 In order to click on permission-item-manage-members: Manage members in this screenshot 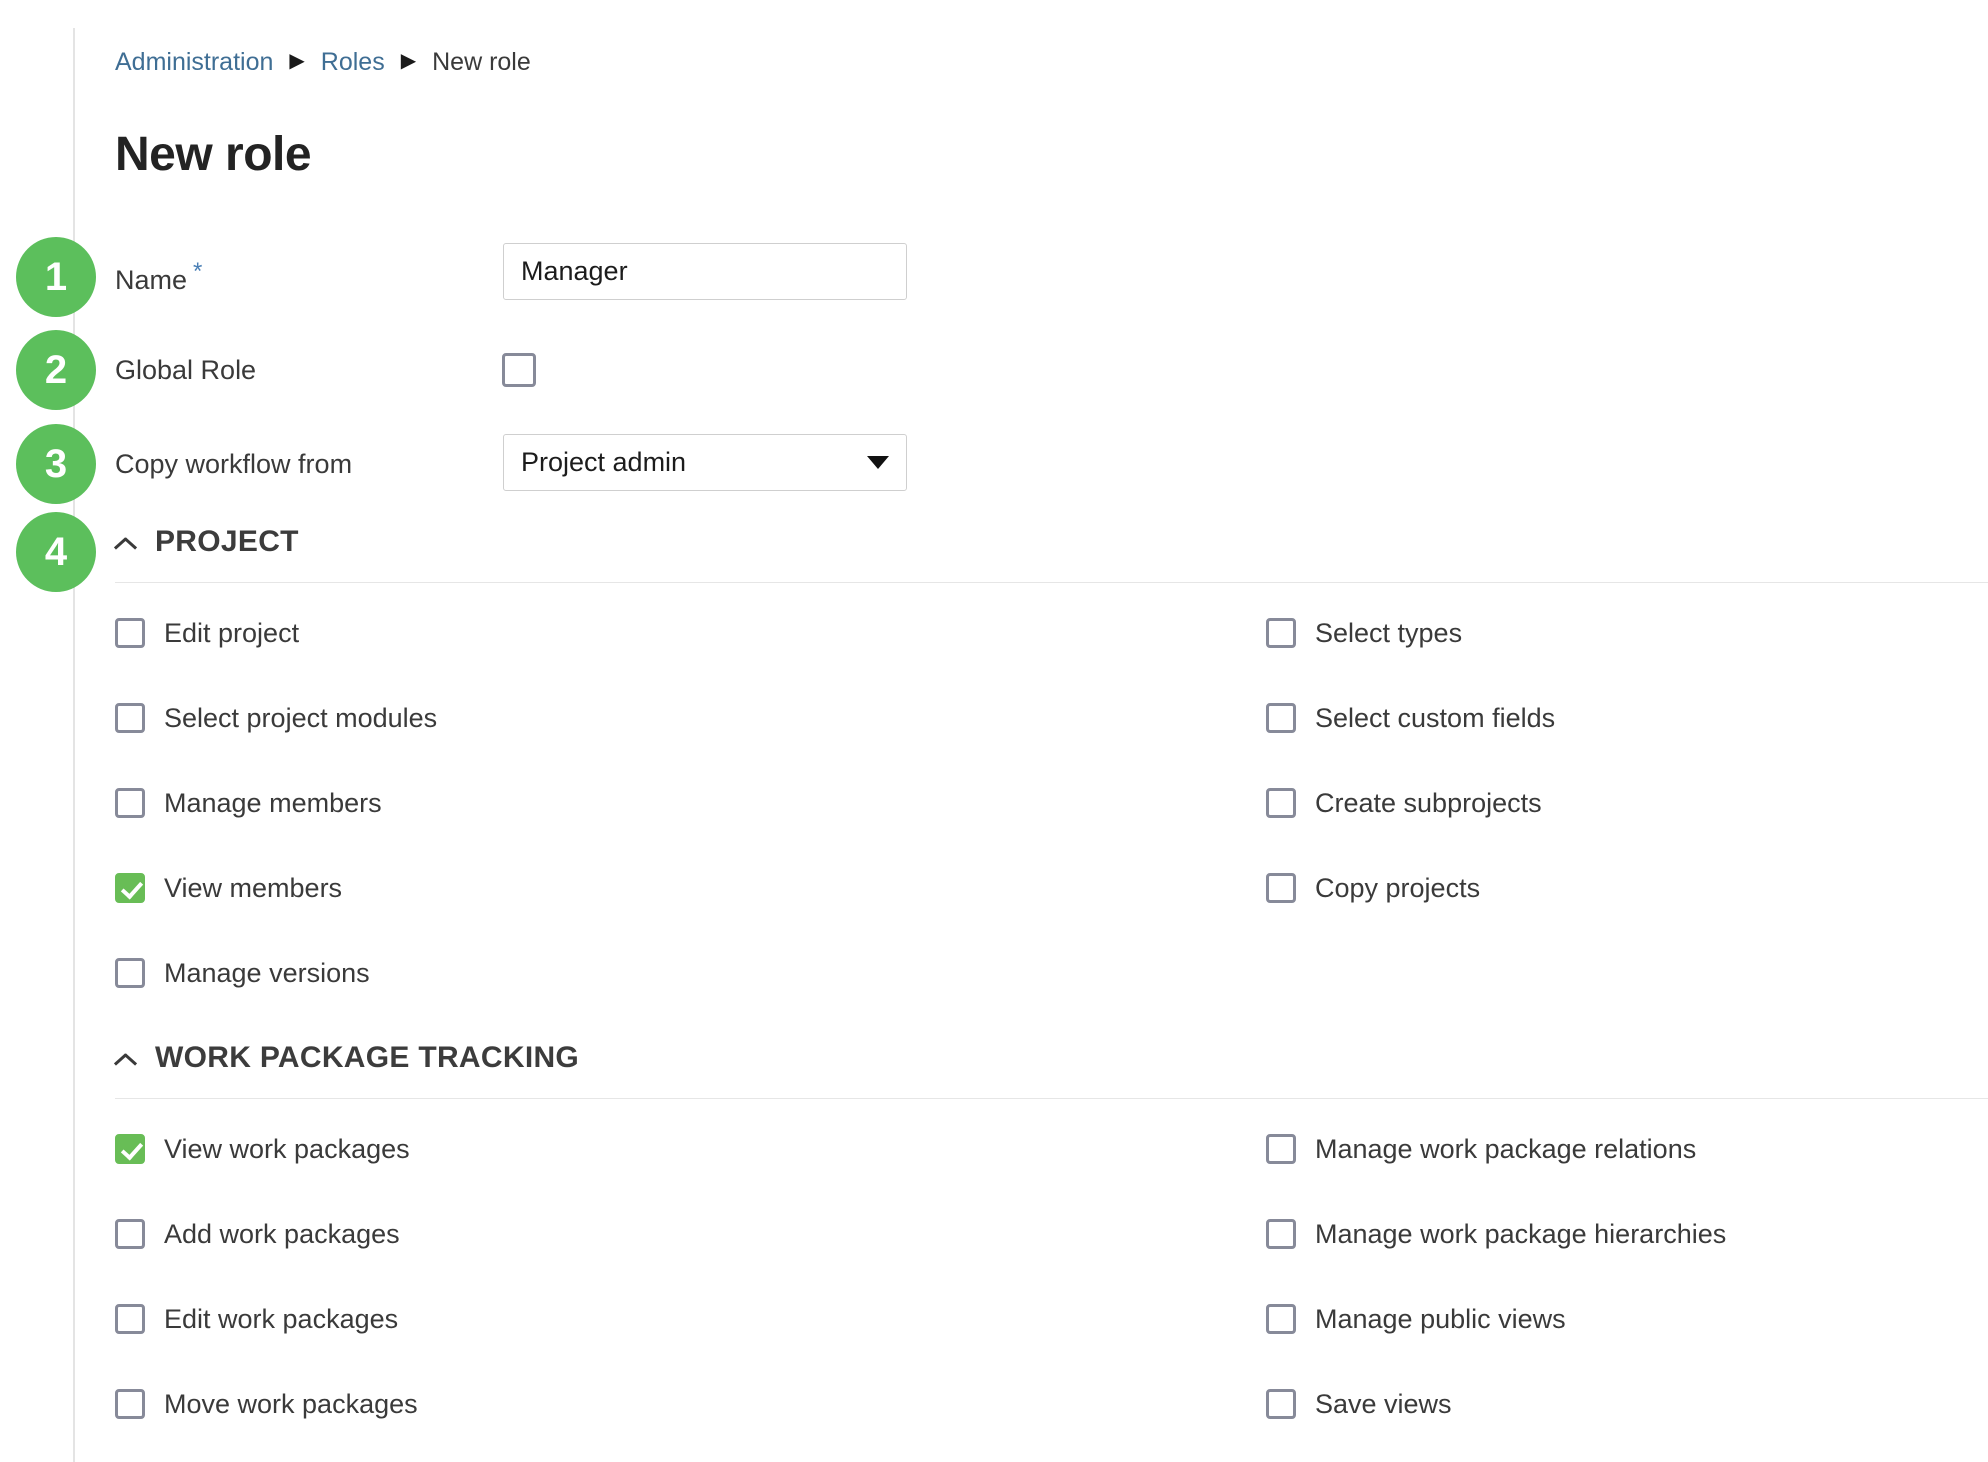, I will do `click(276, 803)`.